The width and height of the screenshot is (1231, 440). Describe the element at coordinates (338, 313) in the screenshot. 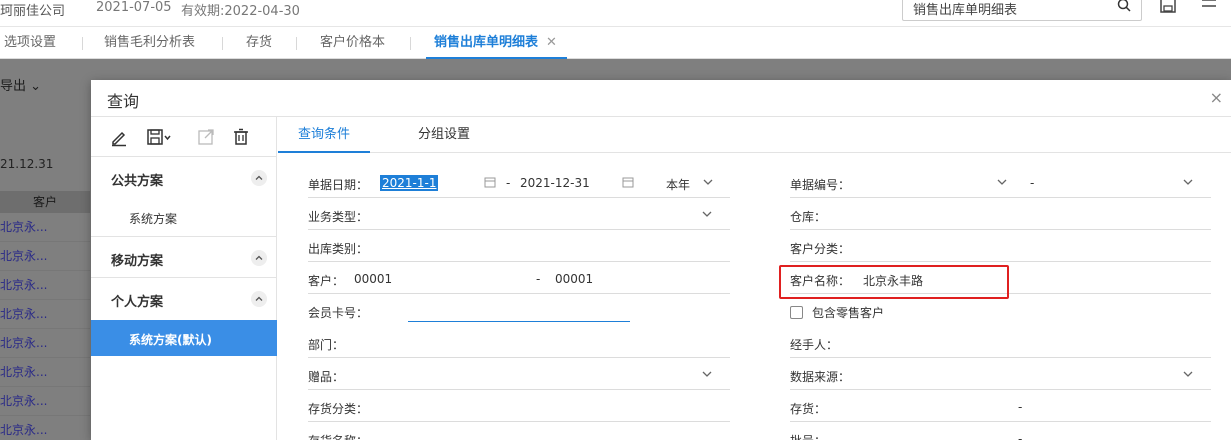

I see `field-label: 会员卡号：` at that location.